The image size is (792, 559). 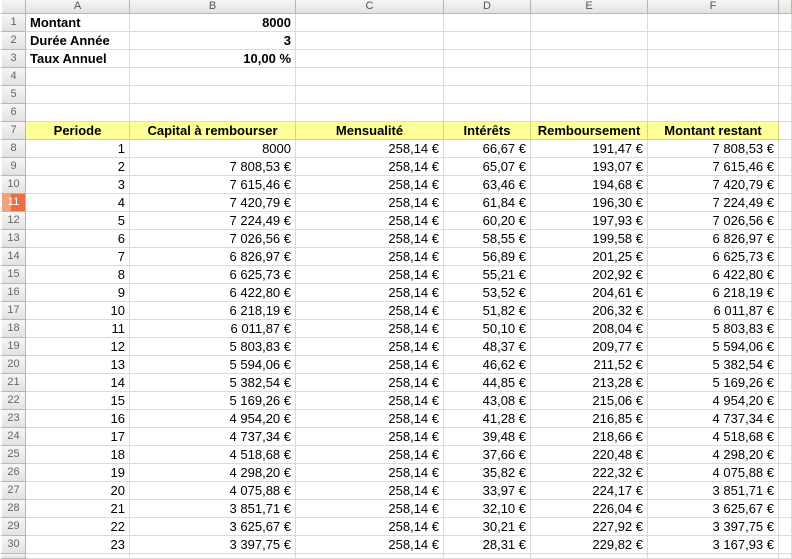 I want to click on row-header-29: 29, so click(x=13, y=527).